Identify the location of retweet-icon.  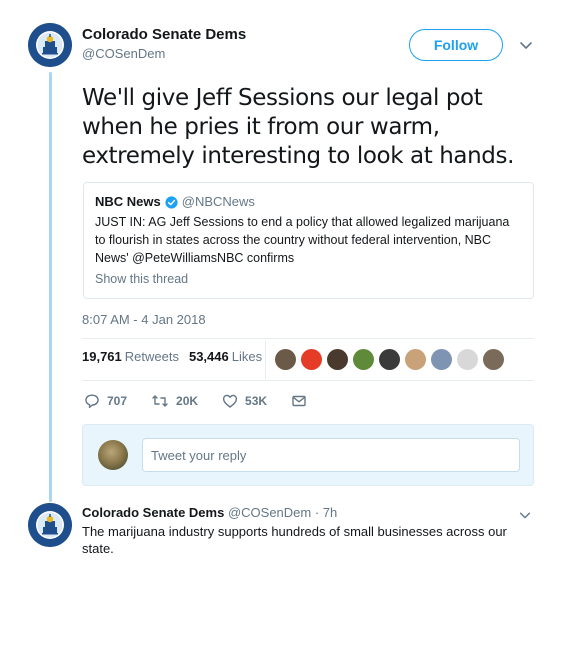
(160, 401).